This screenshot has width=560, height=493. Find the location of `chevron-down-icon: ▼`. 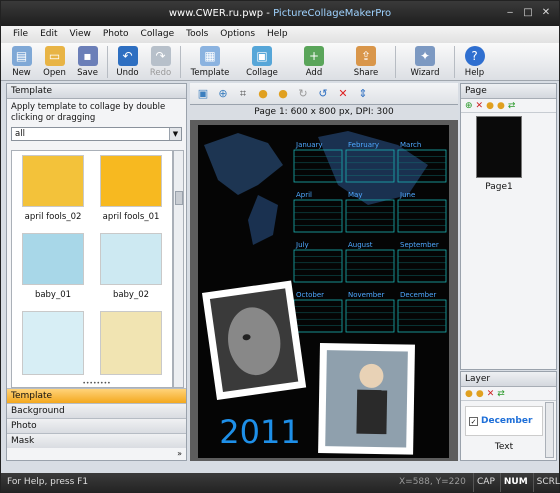

chevron-down-icon: ▼ is located at coordinates (175, 134).